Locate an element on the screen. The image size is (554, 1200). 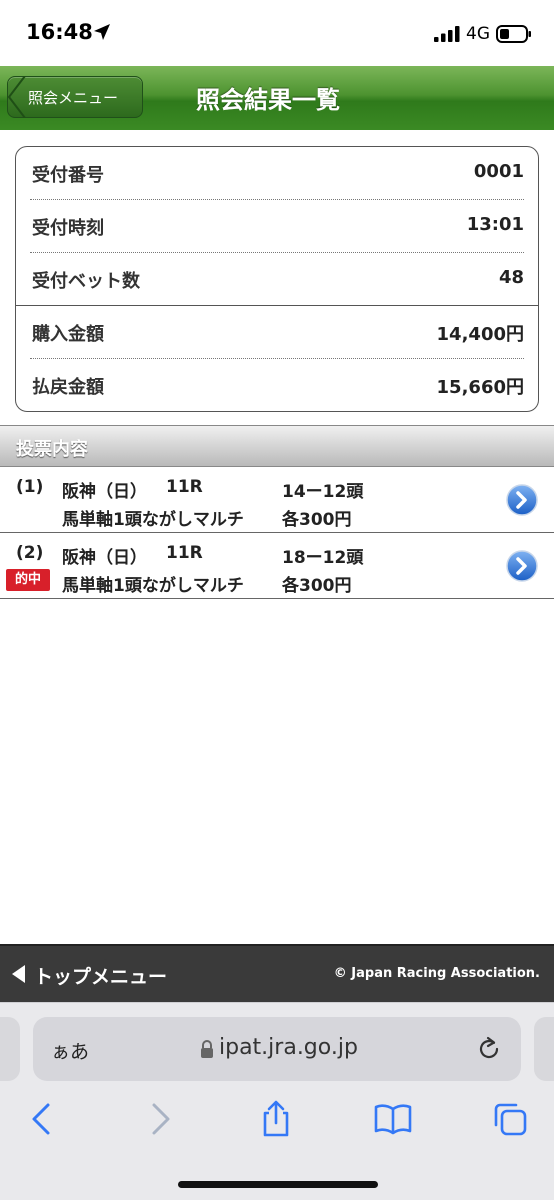
copyright-text: © Japan Racing Association. is located at coordinates (436, 973).